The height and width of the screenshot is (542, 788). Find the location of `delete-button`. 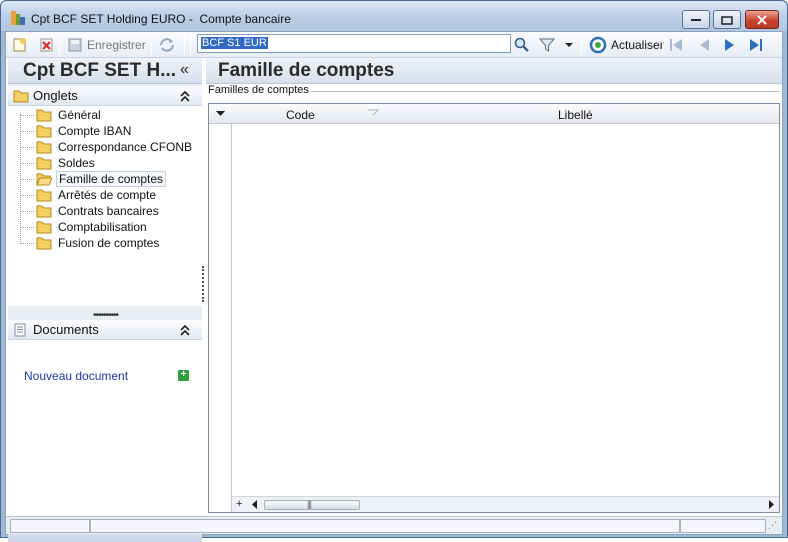

delete-button is located at coordinates (47, 45).